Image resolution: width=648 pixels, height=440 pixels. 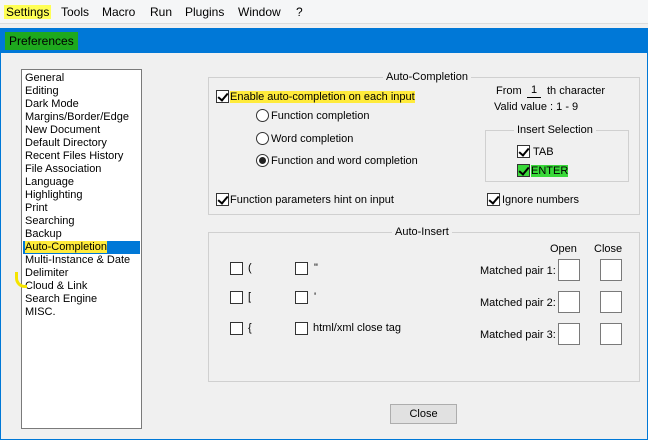 I want to click on pair-3-close-input, so click(x=611, y=334).